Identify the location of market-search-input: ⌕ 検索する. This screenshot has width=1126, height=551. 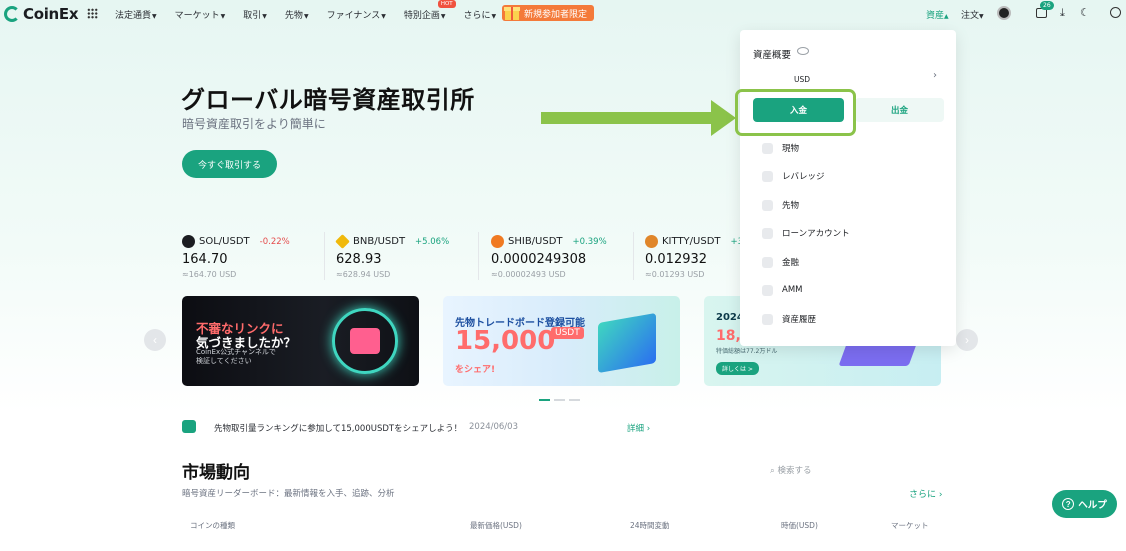
(790, 470).